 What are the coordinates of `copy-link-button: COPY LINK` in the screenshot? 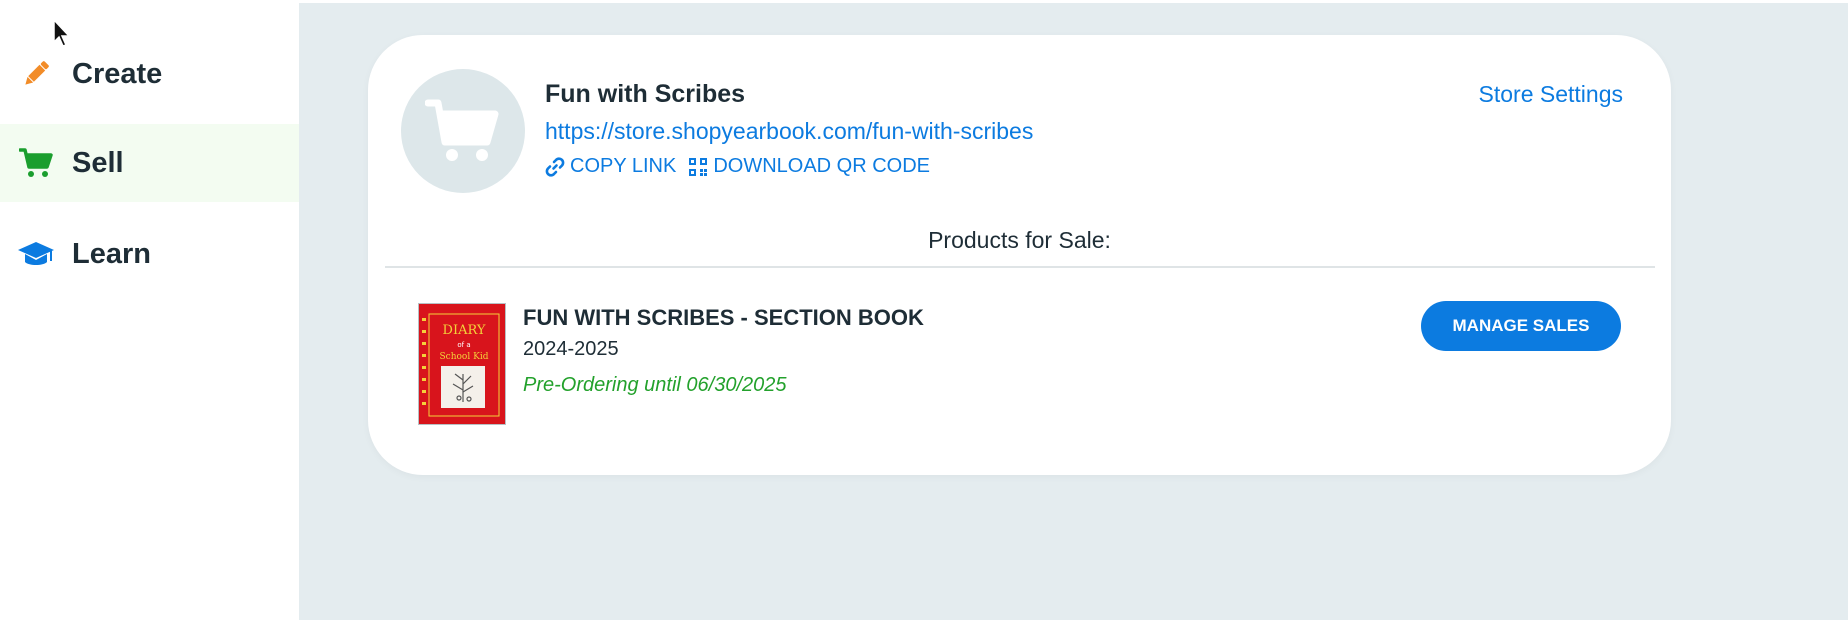 It's located at (610, 166).